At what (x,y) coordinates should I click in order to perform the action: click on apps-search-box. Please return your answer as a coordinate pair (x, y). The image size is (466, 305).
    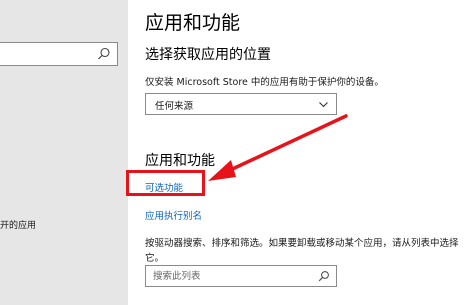
    Looking at the image, I should click on (241, 276).